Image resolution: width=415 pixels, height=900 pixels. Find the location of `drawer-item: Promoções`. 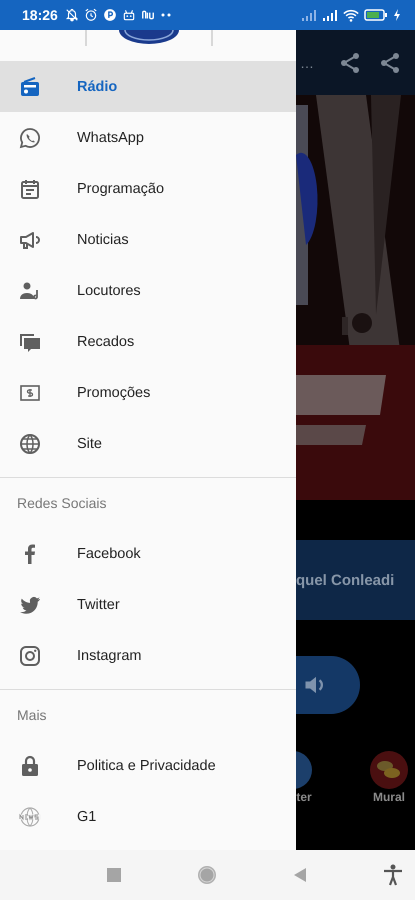

drawer-item: Promoções is located at coordinates (148, 392).